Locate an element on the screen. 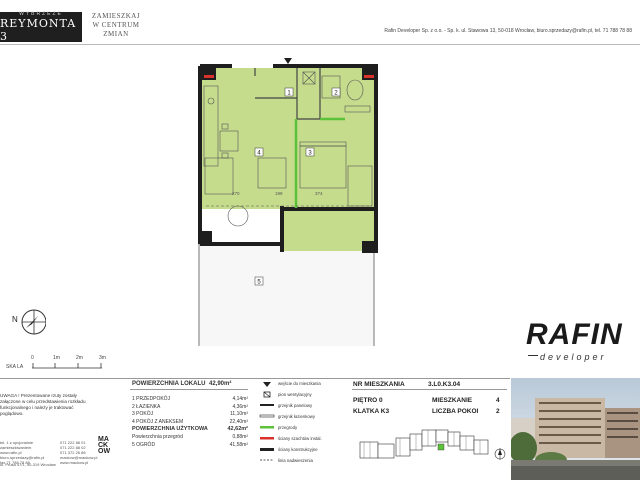 This screenshot has width=640, height=480. floor-label: PIĘTRO 0 is located at coordinates (368, 400).